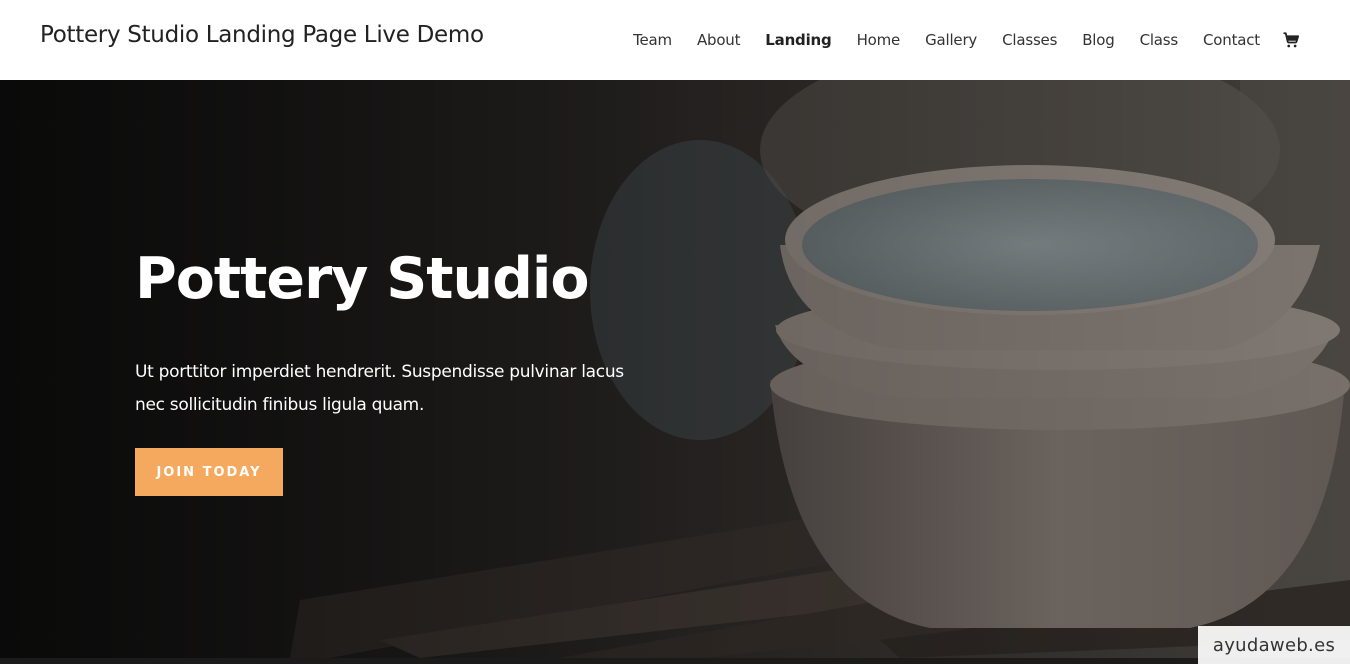 This screenshot has height=664, width=1350. Describe the element at coordinates (951, 40) in the screenshot. I see `nav-item-gallery: Gallery` at that location.